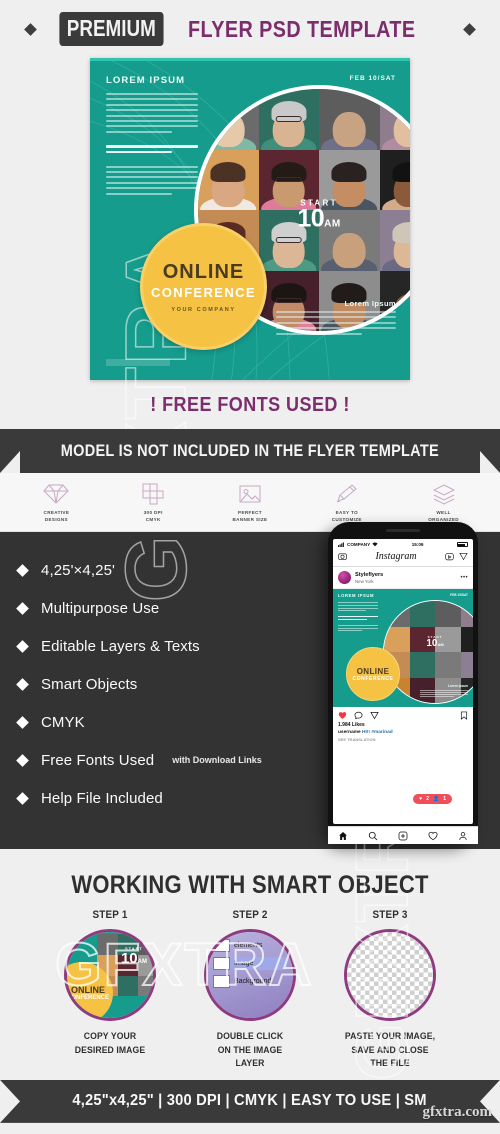 This screenshot has height=1134, width=500. Describe the element at coordinates (203, 309) in the screenshot. I see `badge-line-3: YOUR COMPANY` at that location.